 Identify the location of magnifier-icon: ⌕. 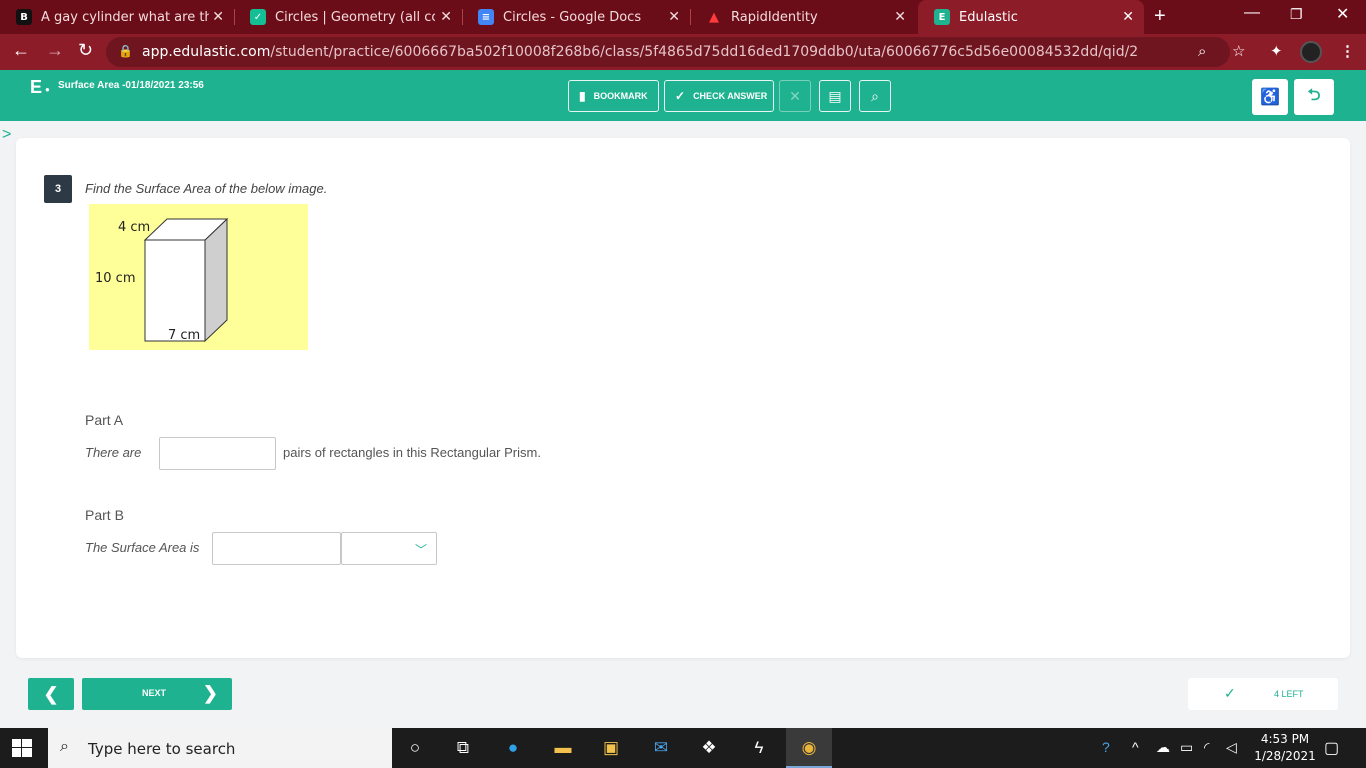
(875, 95).